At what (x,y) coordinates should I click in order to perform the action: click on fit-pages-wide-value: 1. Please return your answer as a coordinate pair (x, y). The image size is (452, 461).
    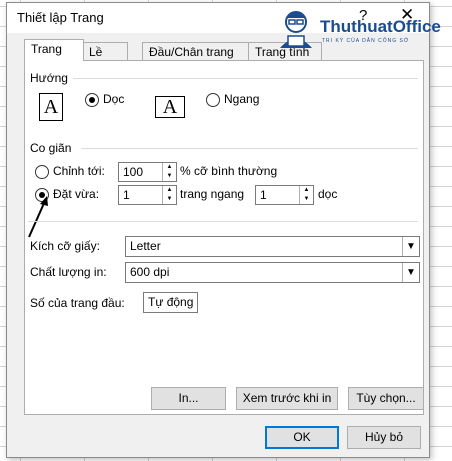
    Looking at the image, I should click on (126, 195).